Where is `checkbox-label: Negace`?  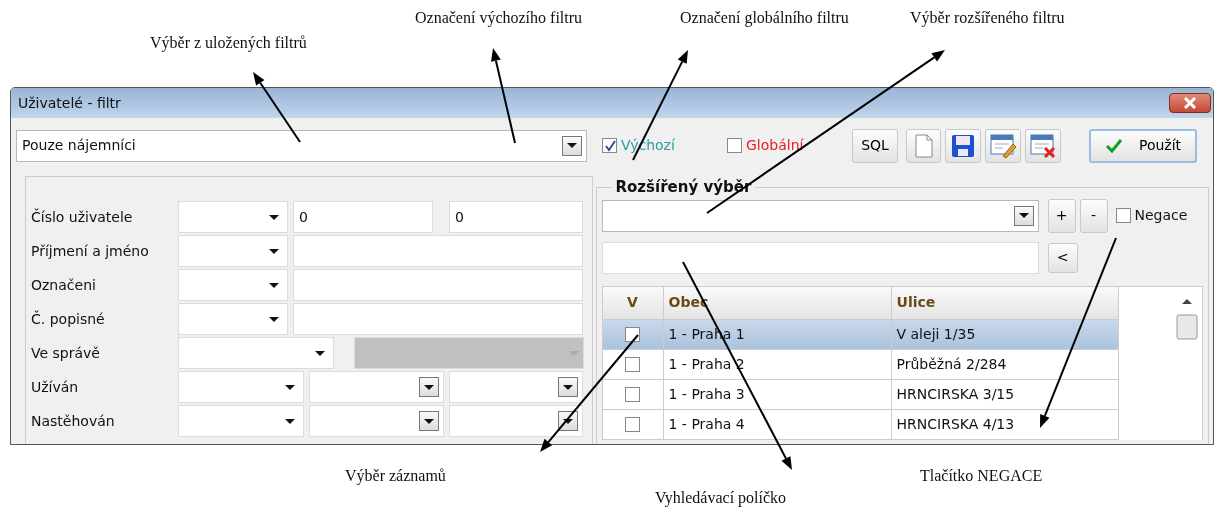
checkbox-label: Negace is located at coordinates (1161, 215).